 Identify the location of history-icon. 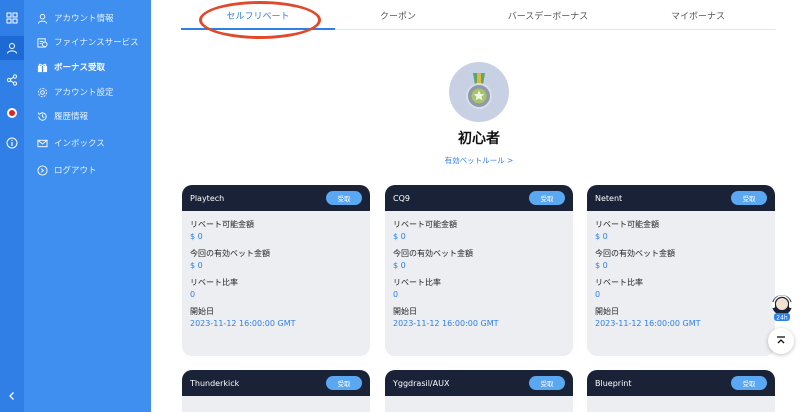
(42, 116).